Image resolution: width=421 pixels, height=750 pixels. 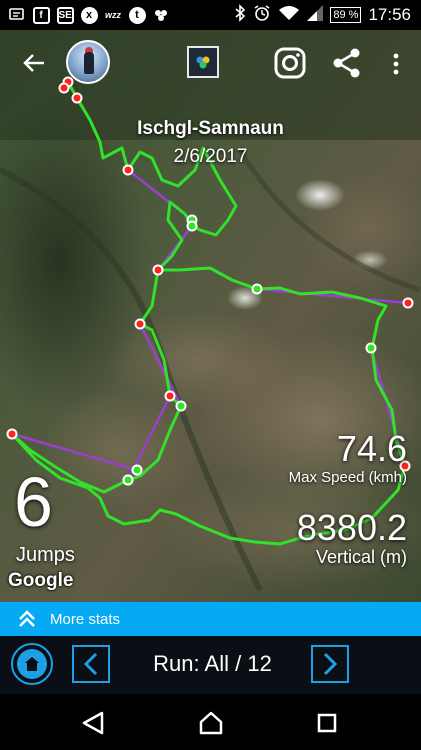 I want to click on bluetooth-icon, so click(x=240, y=15).